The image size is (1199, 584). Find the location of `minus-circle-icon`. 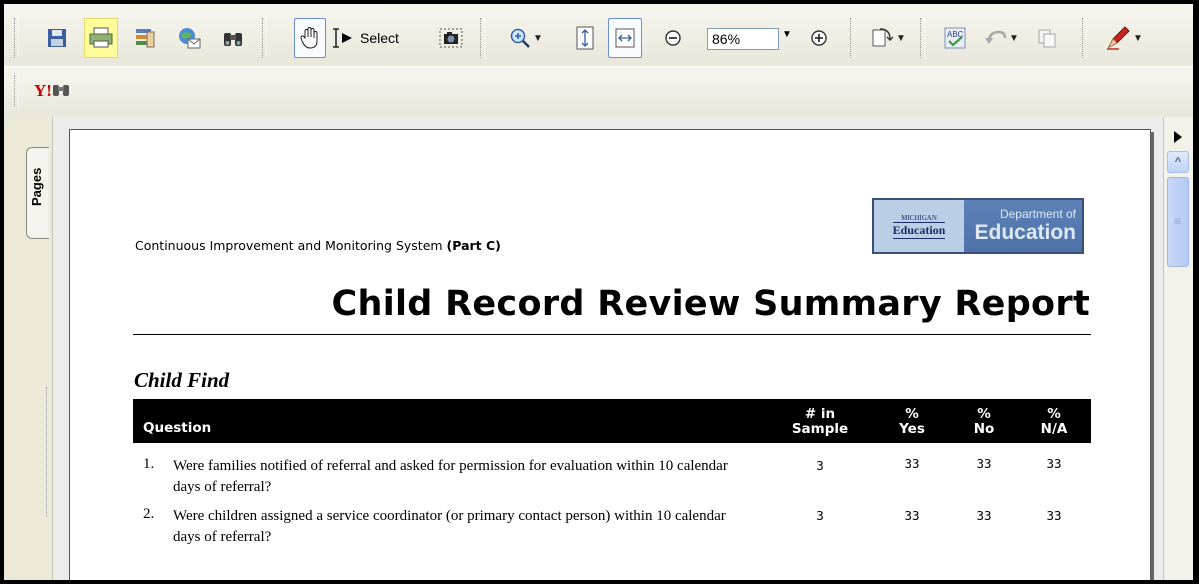

minus-circle-icon is located at coordinates (673, 38).